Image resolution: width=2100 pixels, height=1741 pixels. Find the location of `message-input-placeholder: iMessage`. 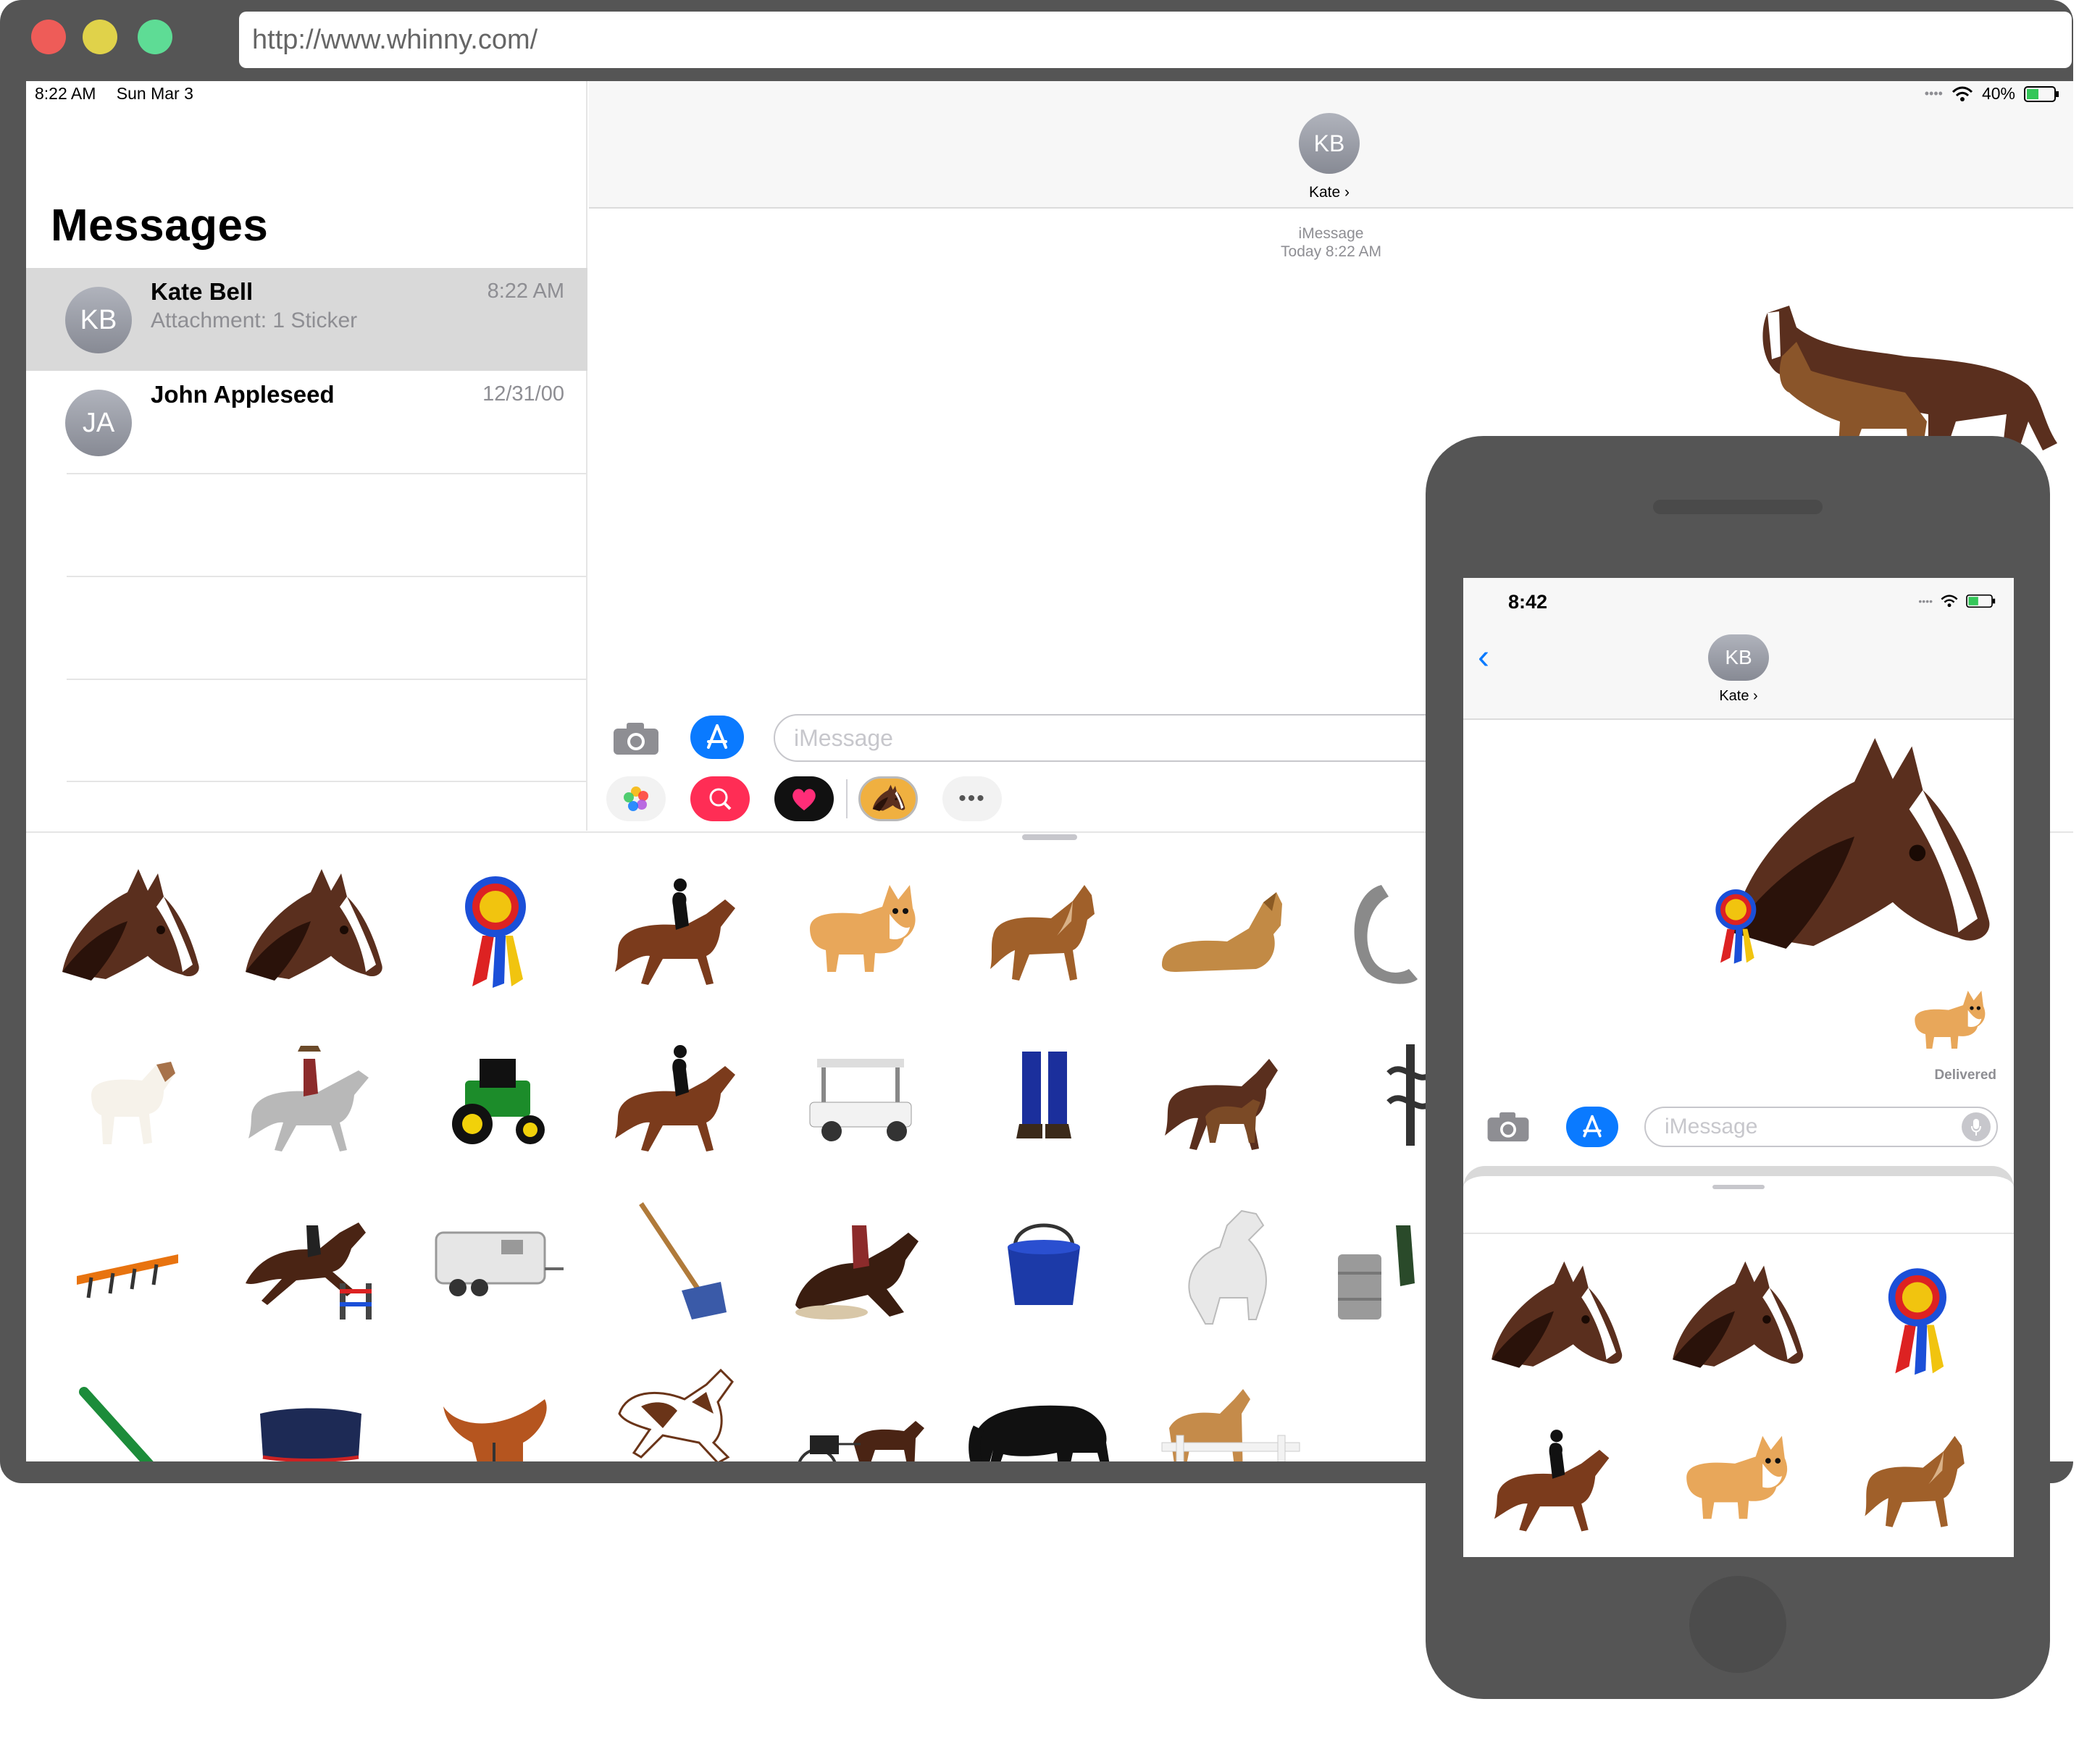

message-input-placeholder: iMessage is located at coordinates (1711, 1126).